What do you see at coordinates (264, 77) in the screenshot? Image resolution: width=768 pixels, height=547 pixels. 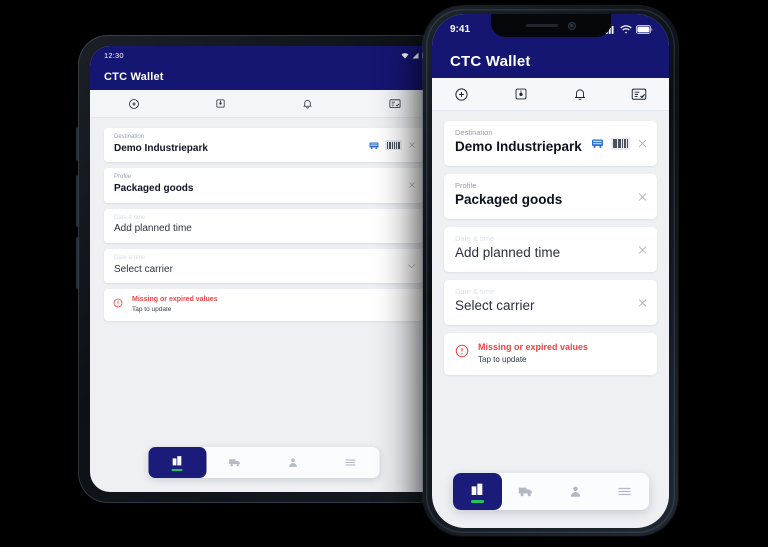 I see `tablet-app-title: CTC Wallet` at bounding box center [264, 77].